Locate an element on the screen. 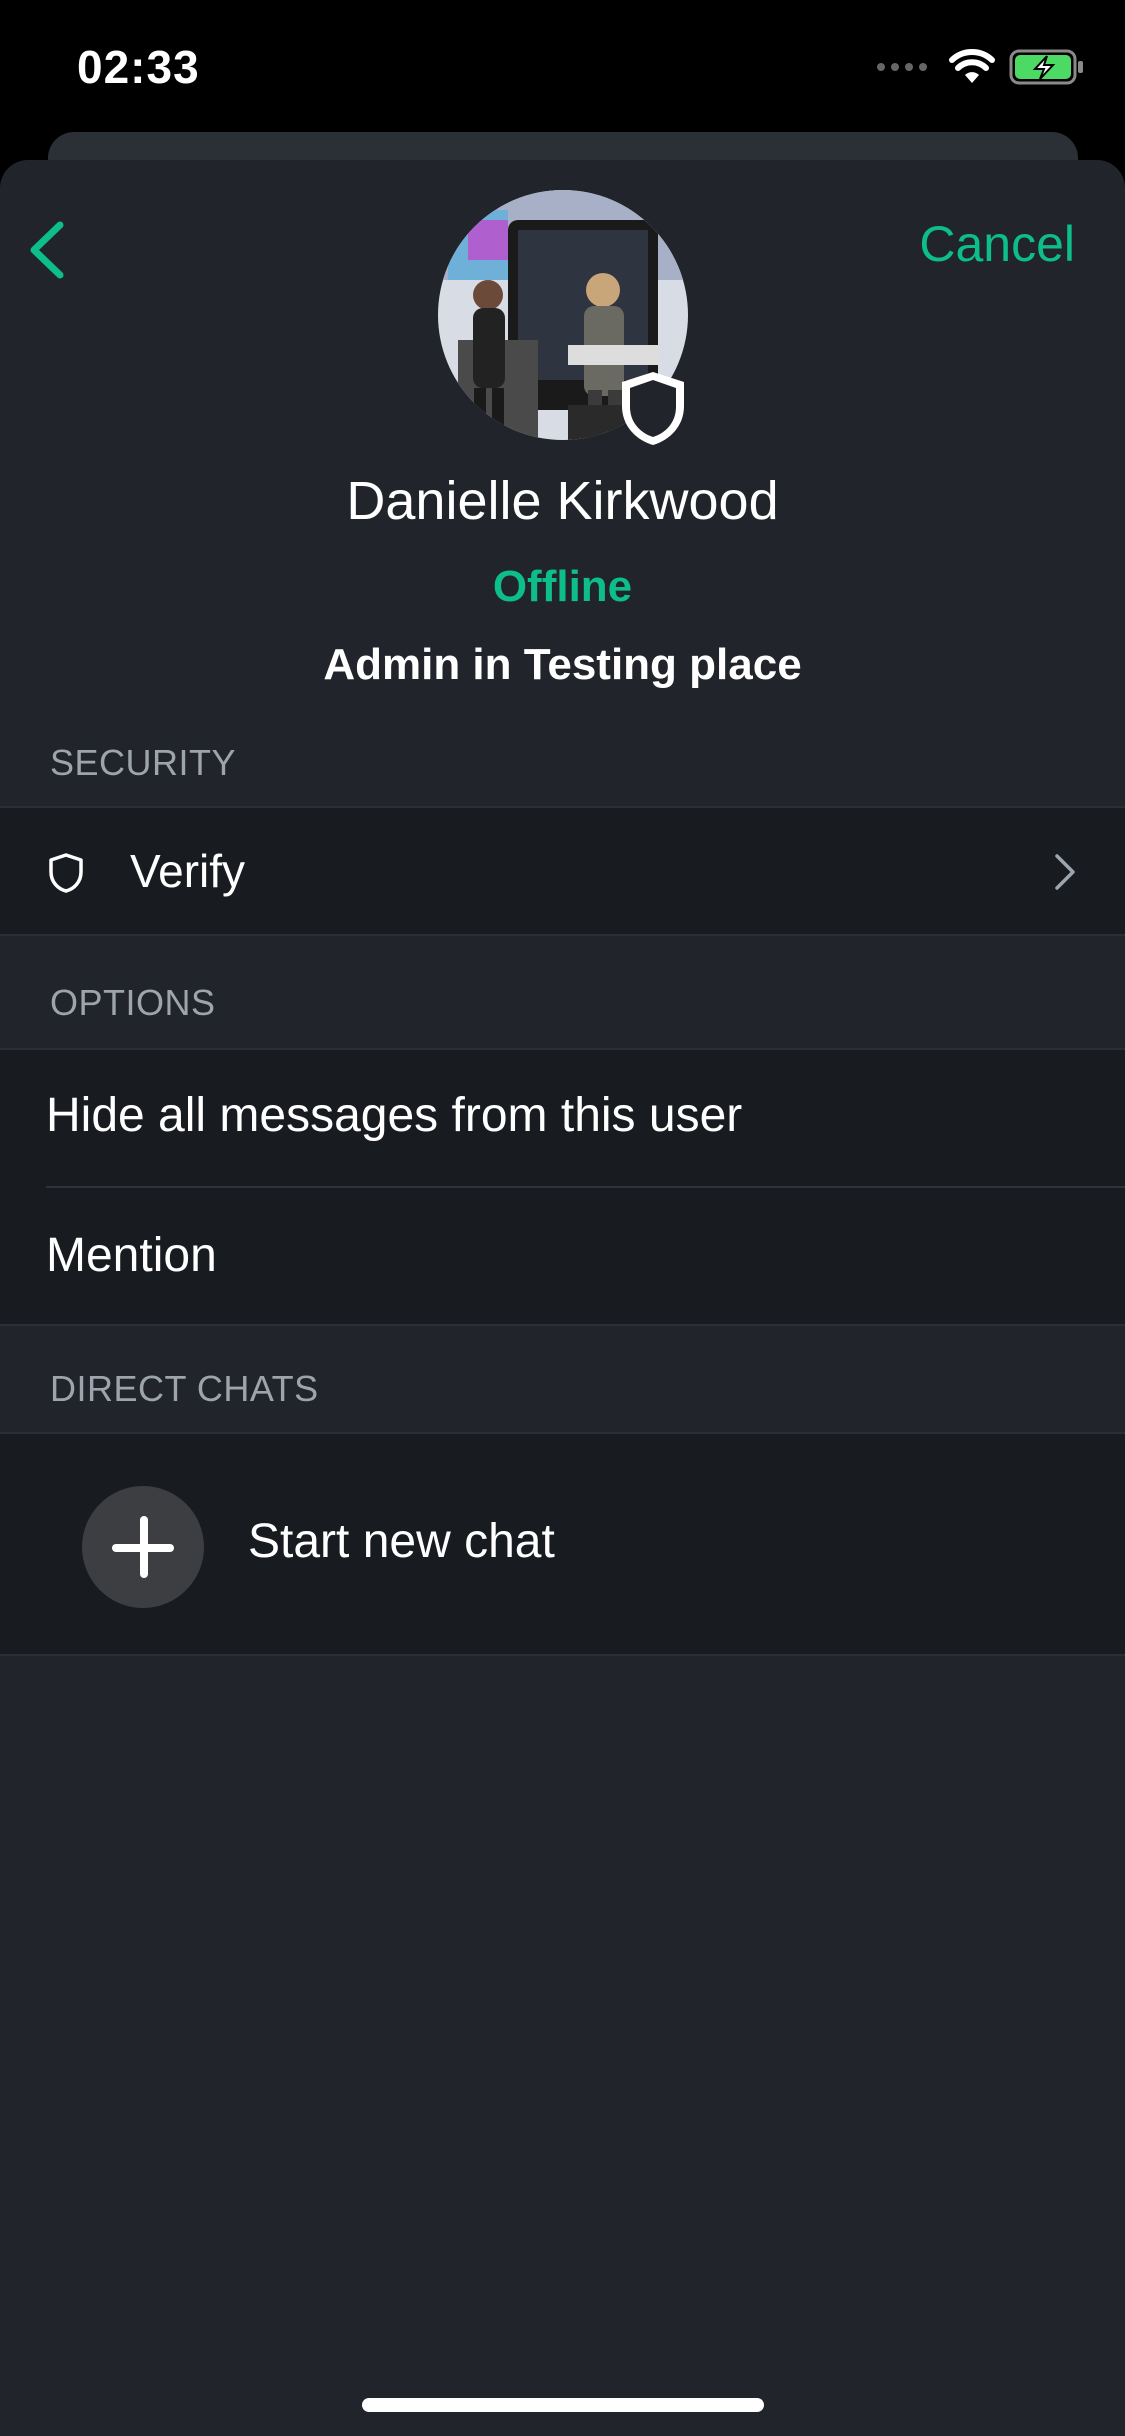 The width and height of the screenshot is (1125, 2436). home-indicator is located at coordinates (563, 2405).